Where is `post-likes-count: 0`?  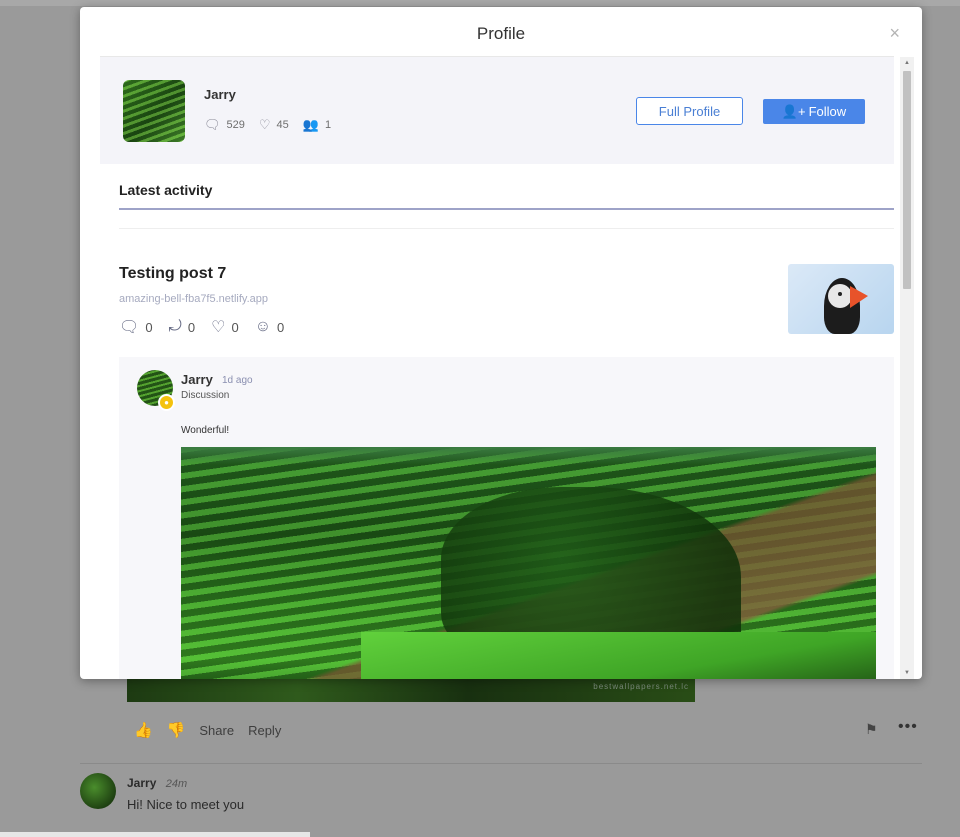 post-likes-count: 0 is located at coordinates (235, 327).